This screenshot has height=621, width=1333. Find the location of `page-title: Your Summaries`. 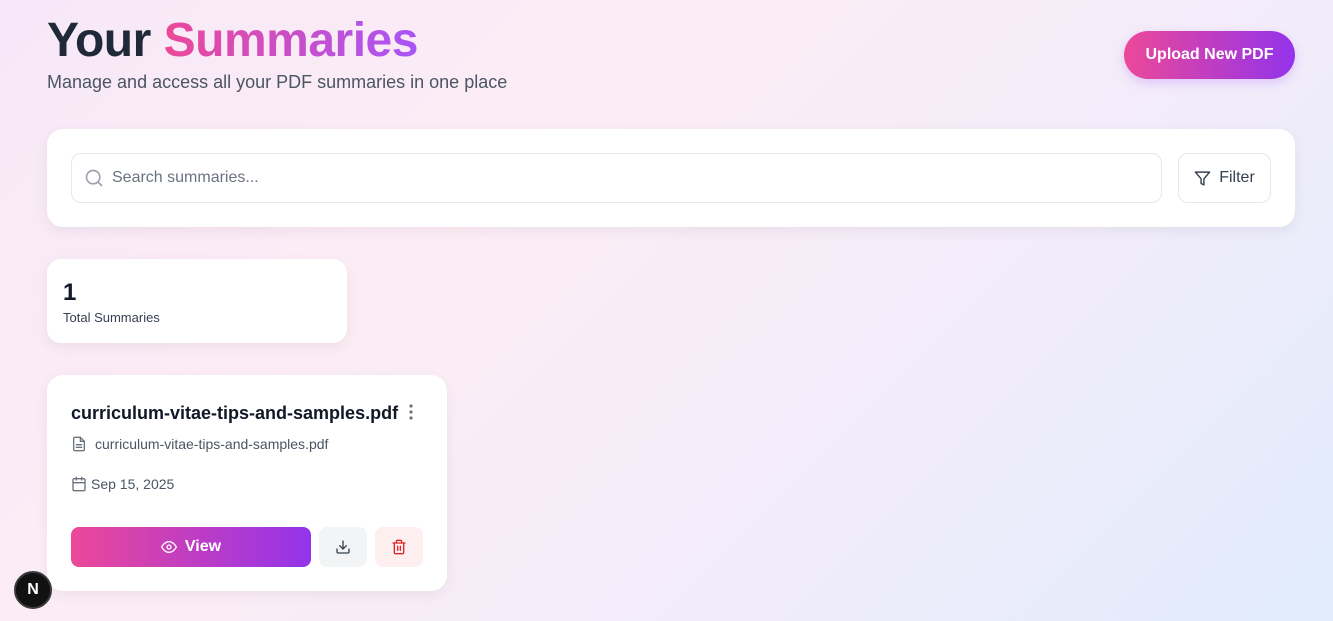

page-title: Your Summaries is located at coordinates (277, 41).